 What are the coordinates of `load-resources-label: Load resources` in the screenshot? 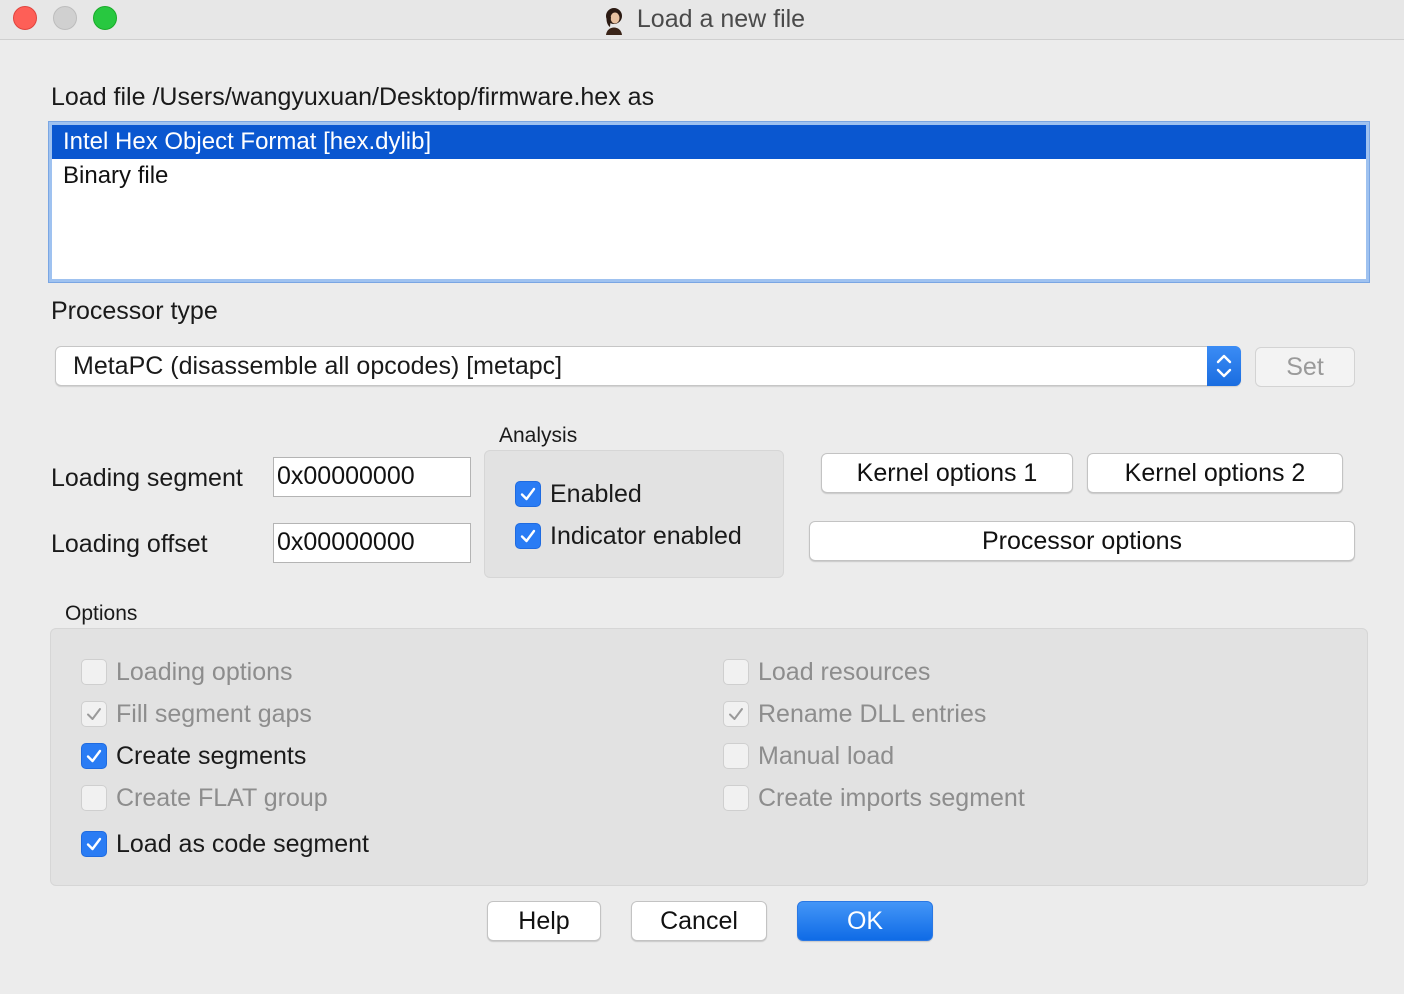 It's located at (844, 672).